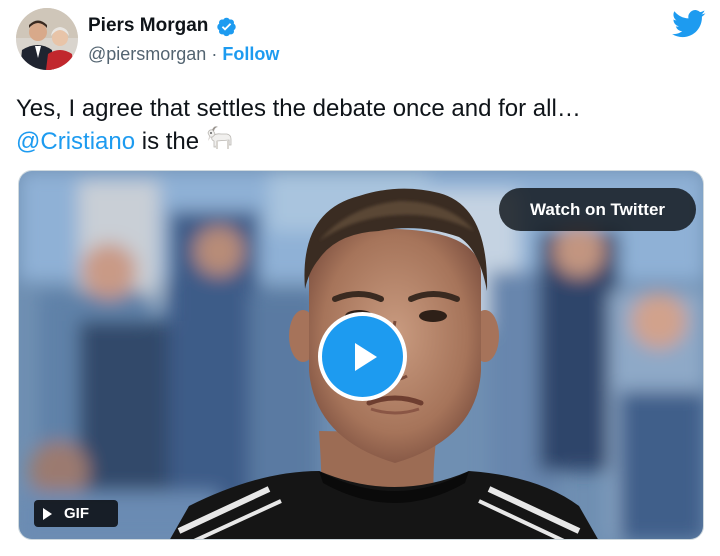  What do you see at coordinates (597, 209) in the screenshot?
I see `watch-on-twitter-button: Watch on Twitter` at bounding box center [597, 209].